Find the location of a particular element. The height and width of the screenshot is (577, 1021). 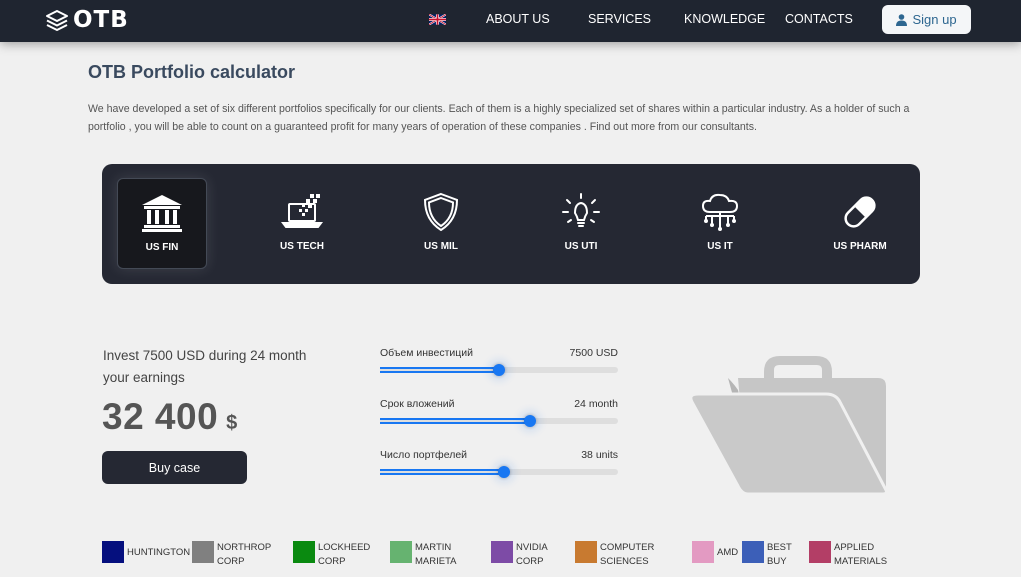

legend-label: LOCKHEED CORP is located at coordinates (344, 554).